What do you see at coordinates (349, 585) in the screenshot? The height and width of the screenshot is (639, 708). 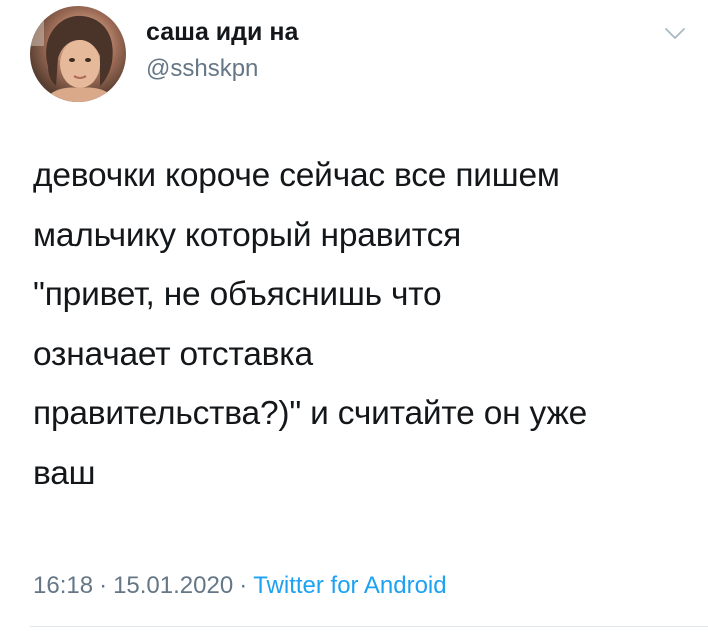 I see `tweet-source-link: Twitter for Android` at bounding box center [349, 585].